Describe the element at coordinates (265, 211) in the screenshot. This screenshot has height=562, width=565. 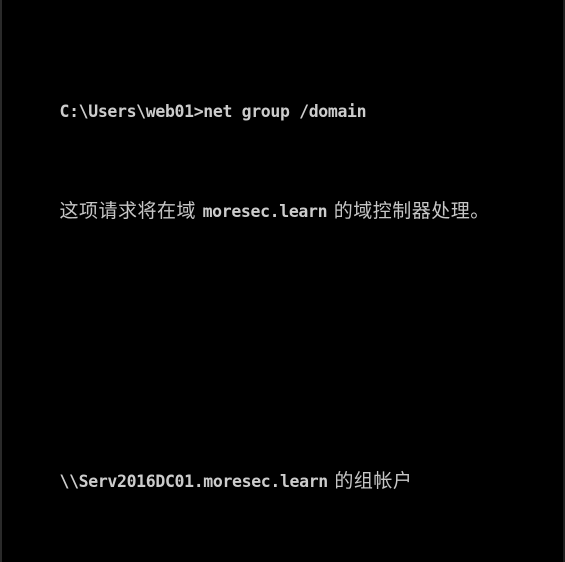
I see `domain-name-text: moresec.learn` at that location.